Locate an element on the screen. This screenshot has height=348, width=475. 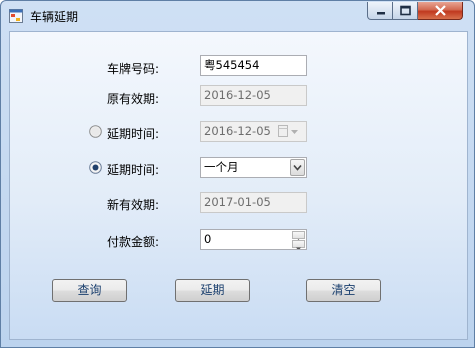
minimize-button is located at coordinates (380, 11).